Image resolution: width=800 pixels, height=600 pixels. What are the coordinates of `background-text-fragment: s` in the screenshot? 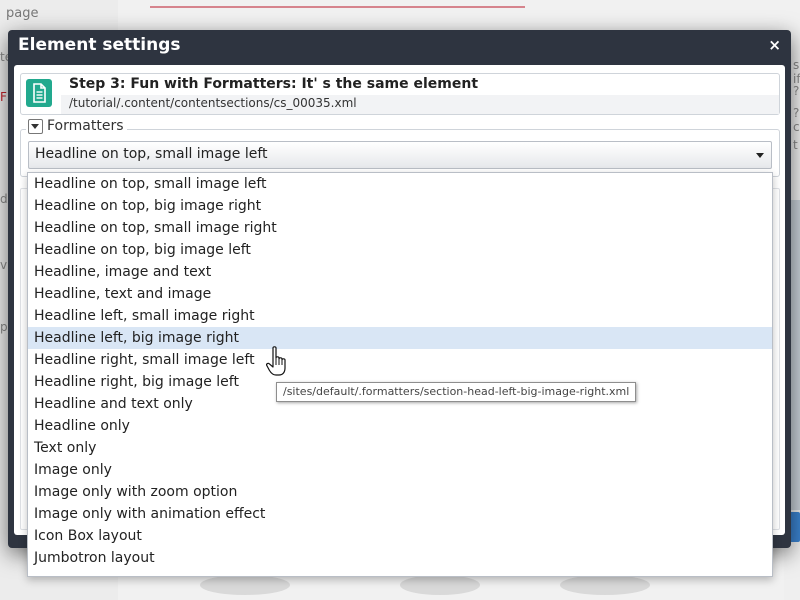 It's located at (796, 65).